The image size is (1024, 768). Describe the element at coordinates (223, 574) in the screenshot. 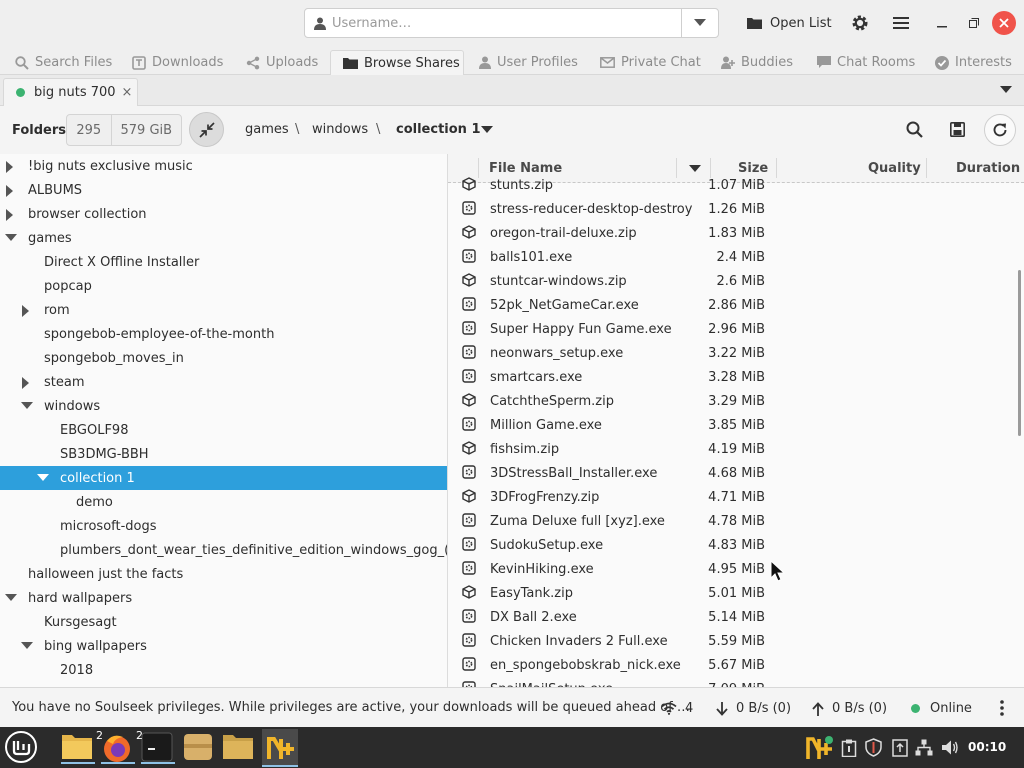

I see `tree-row: halloween just the facts` at that location.